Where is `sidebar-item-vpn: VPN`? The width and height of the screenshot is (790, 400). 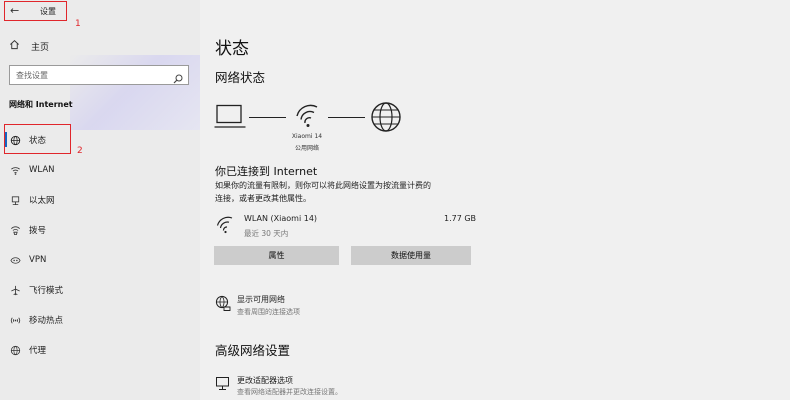 sidebar-item-vpn: VPN is located at coordinates (27, 260).